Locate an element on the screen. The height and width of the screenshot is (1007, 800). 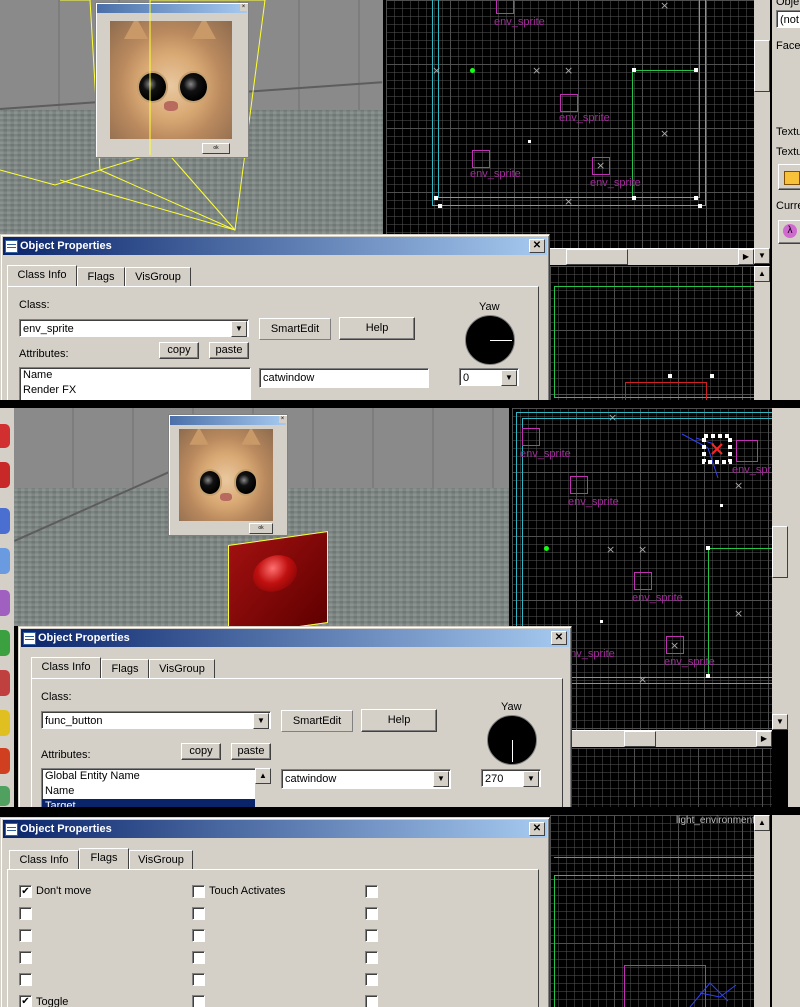
class-combo: env_sprite ▼ is located at coordinates (134, 328).